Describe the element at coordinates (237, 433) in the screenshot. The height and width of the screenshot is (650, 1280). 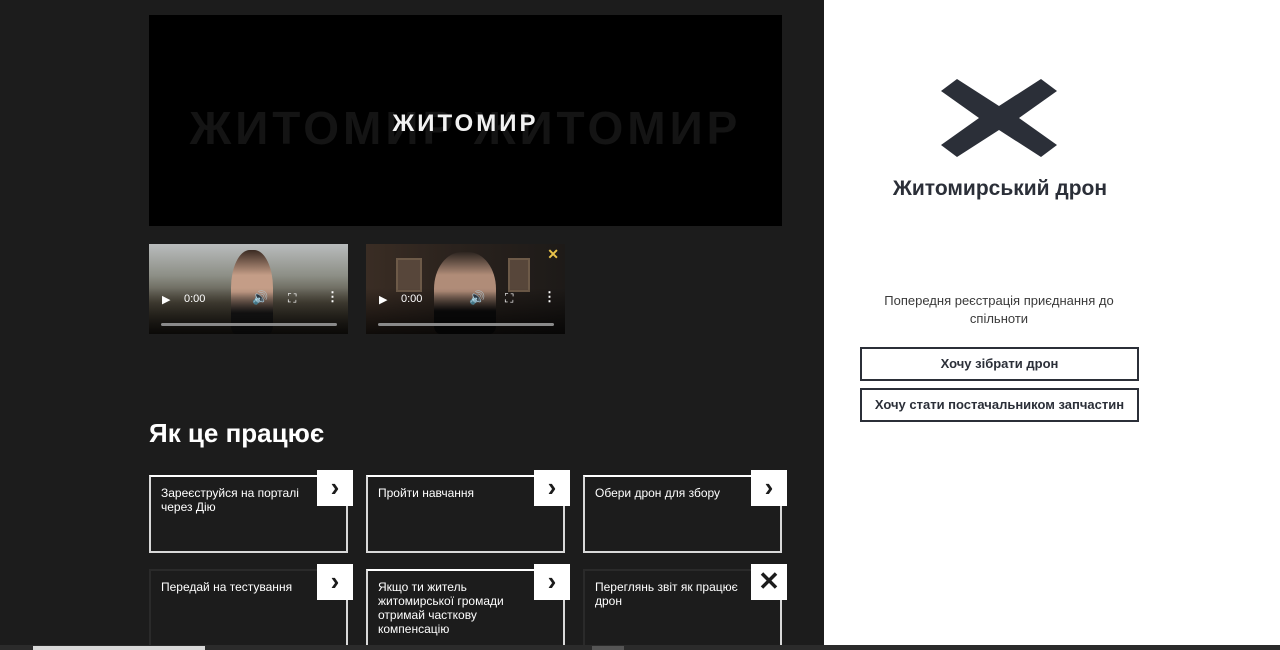
I see `section-title: Як це працює` at that location.